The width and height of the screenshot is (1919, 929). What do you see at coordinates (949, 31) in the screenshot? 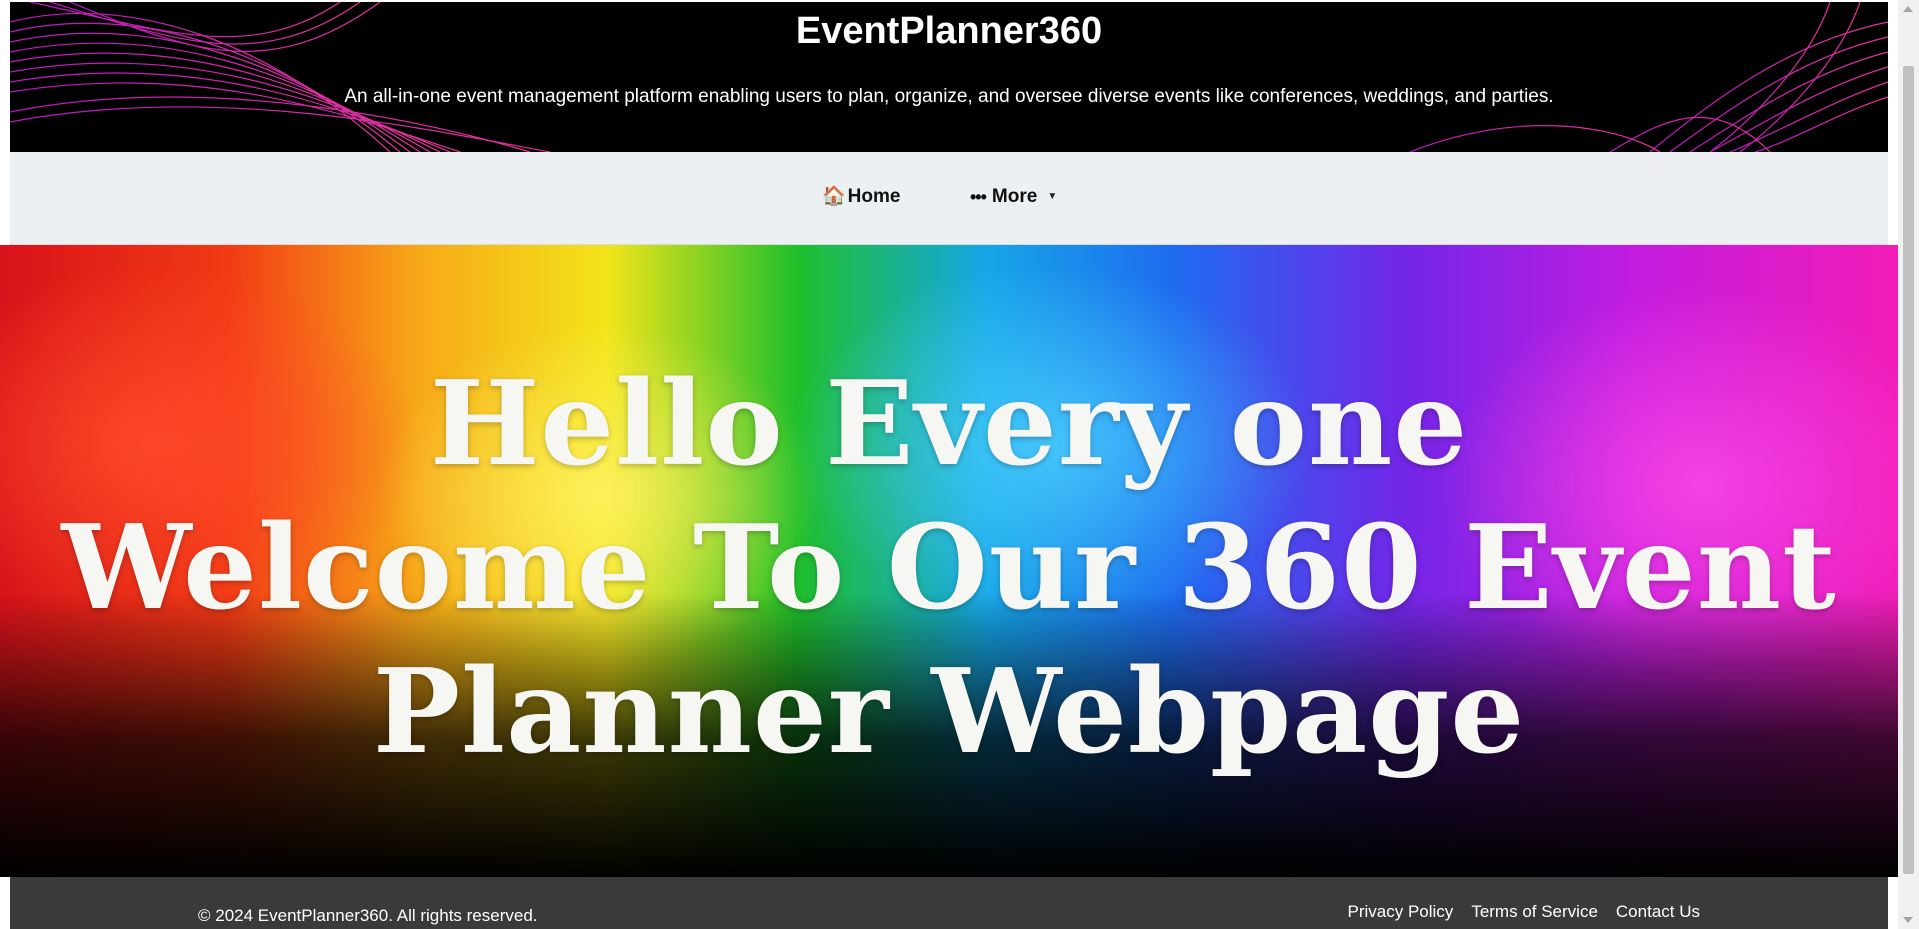
I see `site-title: EventPlanner360` at bounding box center [949, 31].